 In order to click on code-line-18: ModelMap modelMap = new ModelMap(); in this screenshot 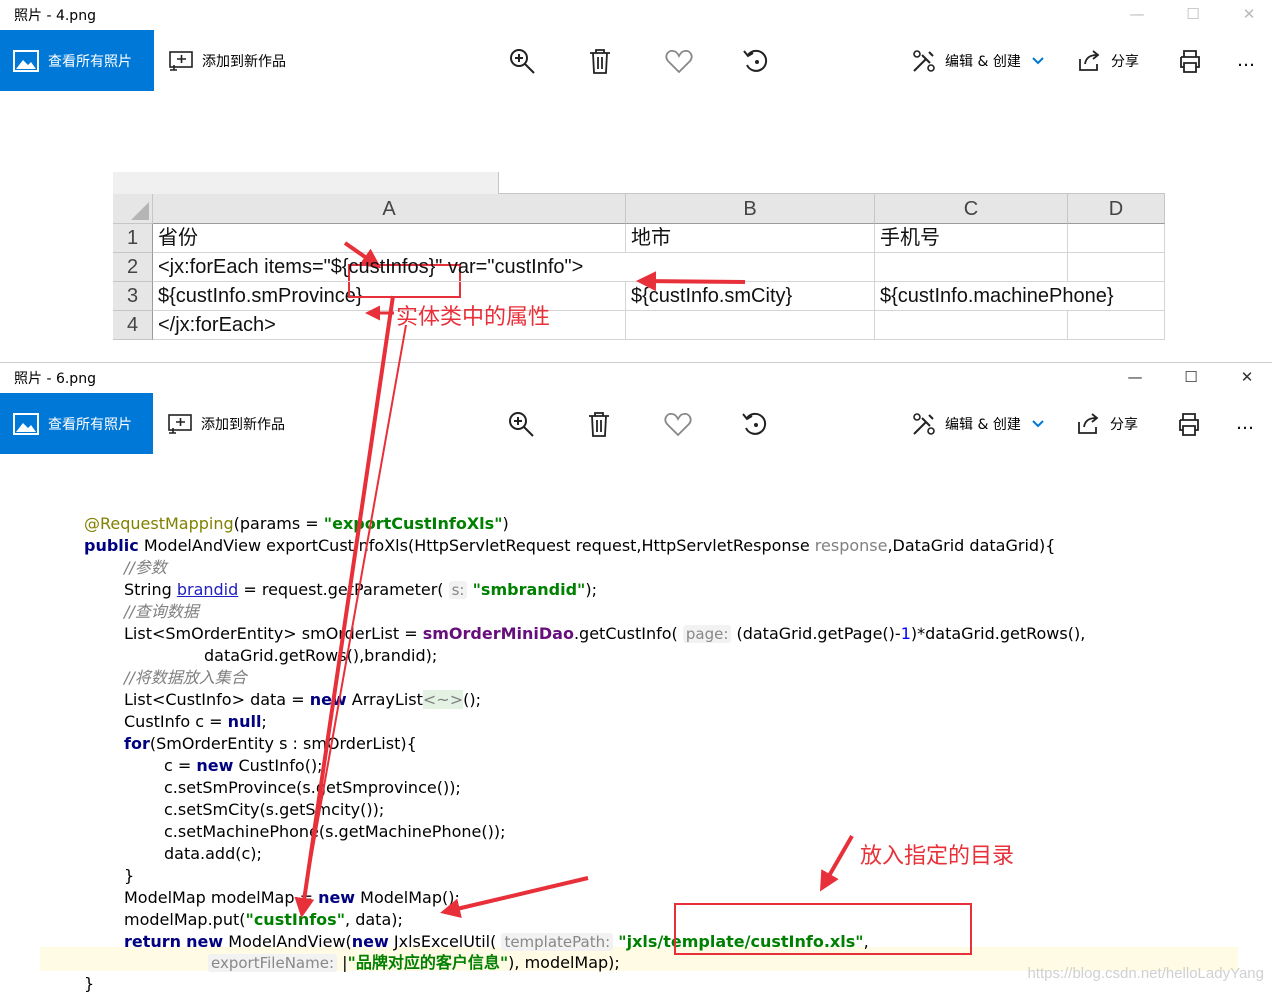, I will do `click(292, 897)`.